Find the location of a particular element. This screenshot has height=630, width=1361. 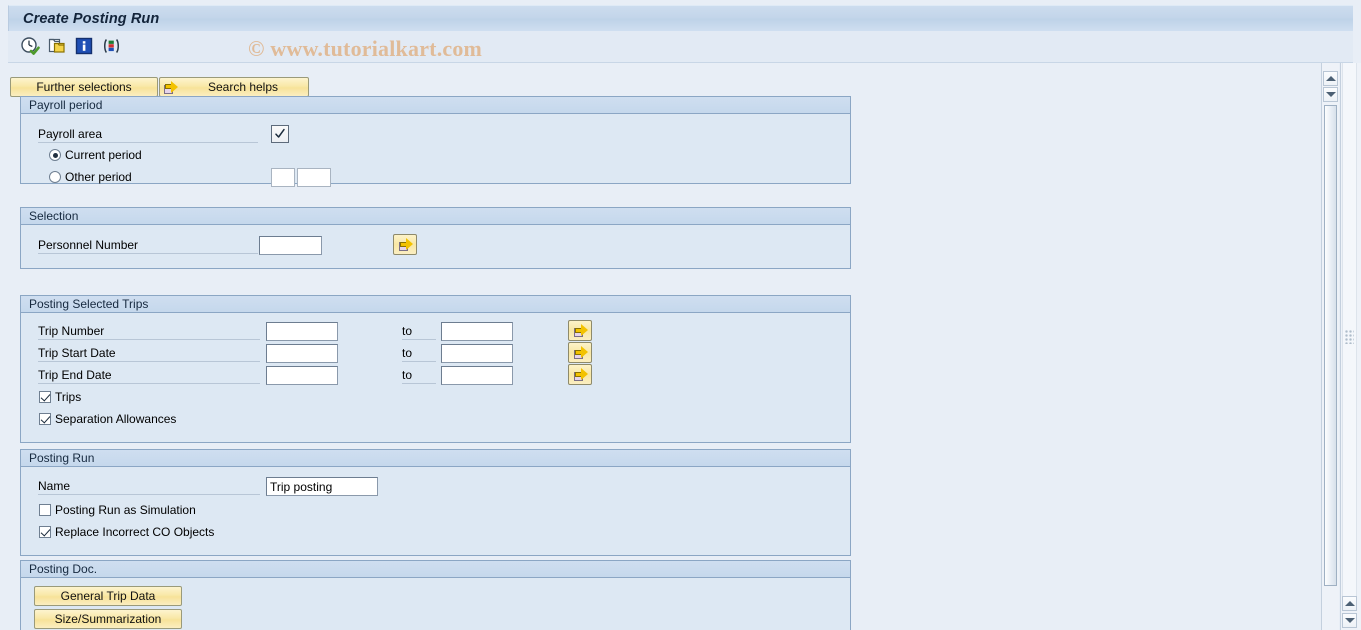

toolbar-icon-group is located at coordinates (70, 46).